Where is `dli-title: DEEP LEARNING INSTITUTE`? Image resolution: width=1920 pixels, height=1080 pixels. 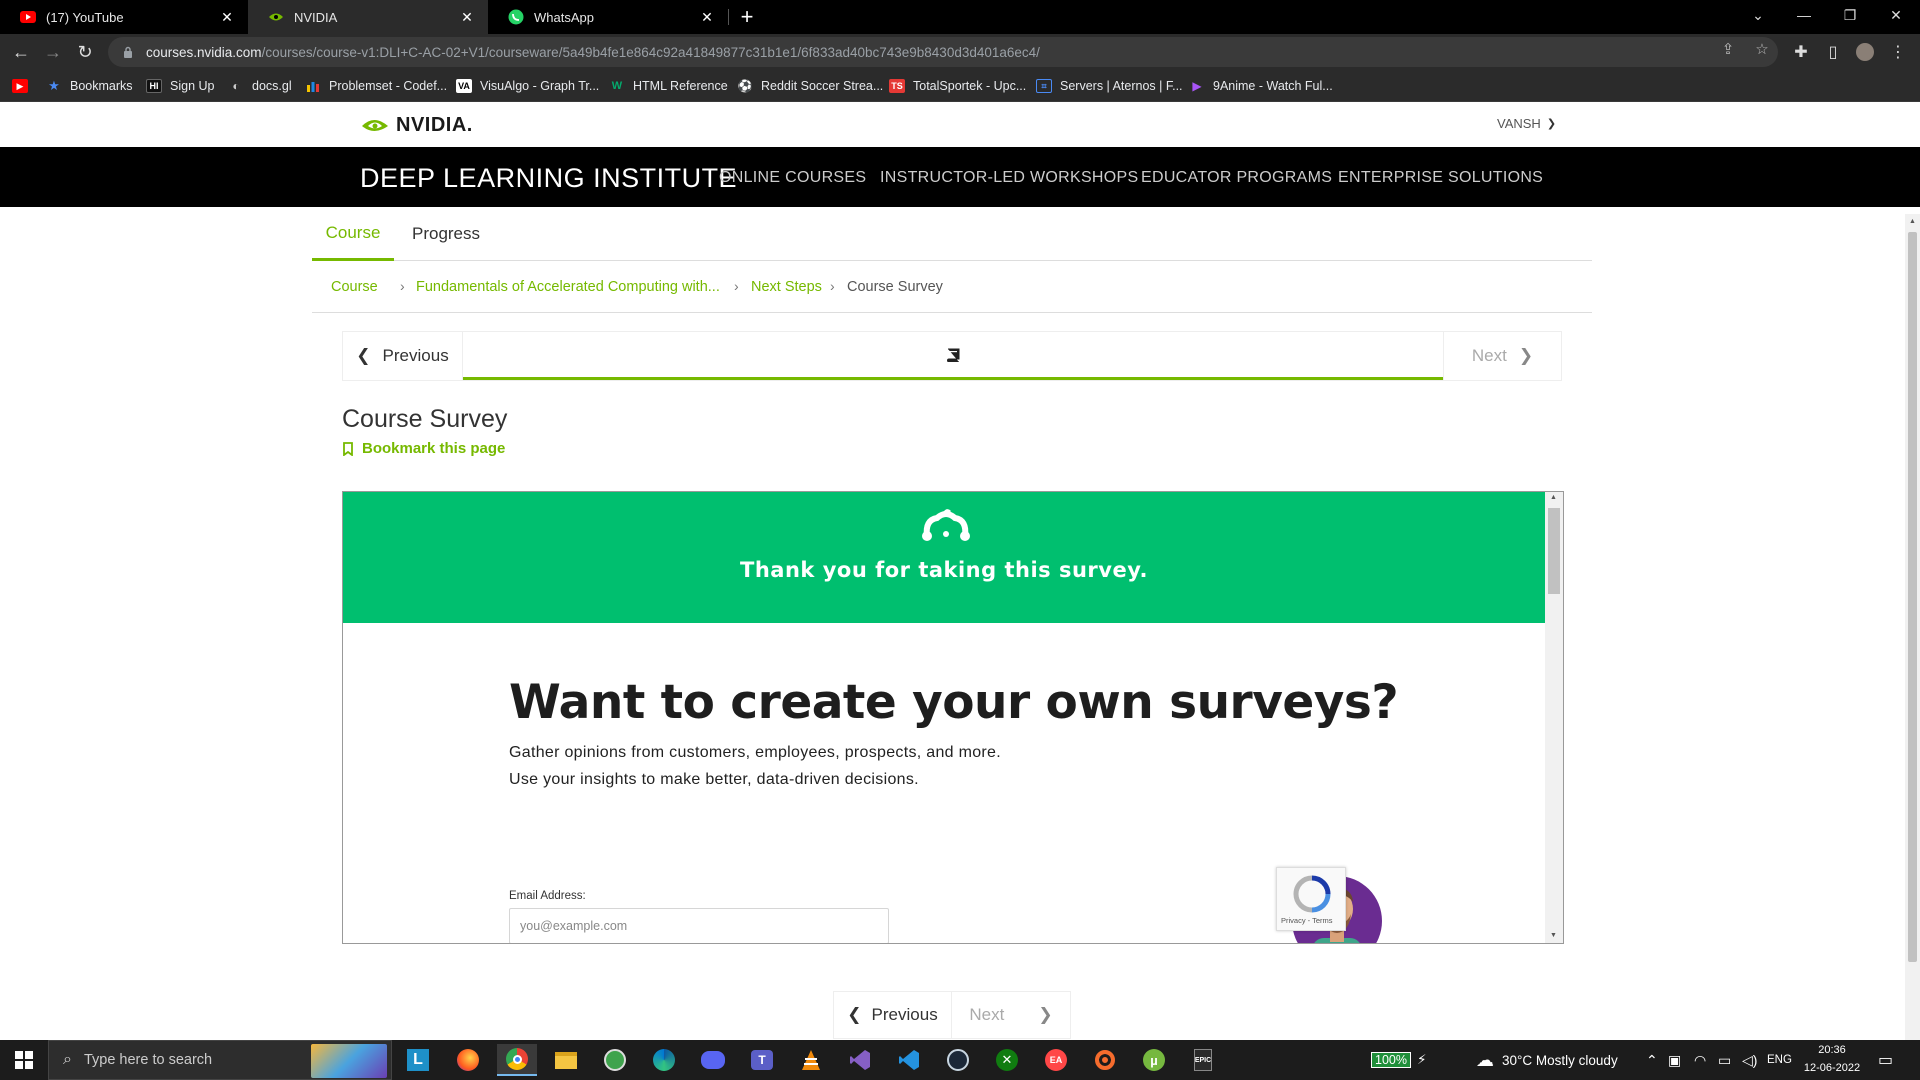 dli-title: DEEP LEARNING INSTITUTE is located at coordinates (548, 178).